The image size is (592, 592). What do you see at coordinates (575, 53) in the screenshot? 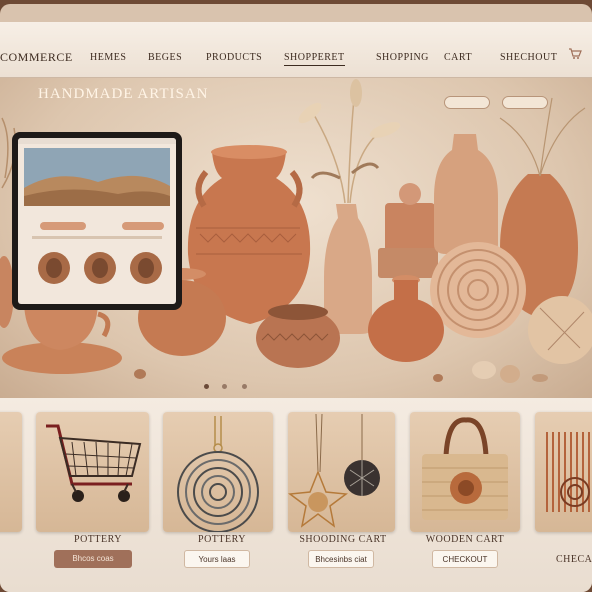
I see `cart-icon` at bounding box center [575, 53].